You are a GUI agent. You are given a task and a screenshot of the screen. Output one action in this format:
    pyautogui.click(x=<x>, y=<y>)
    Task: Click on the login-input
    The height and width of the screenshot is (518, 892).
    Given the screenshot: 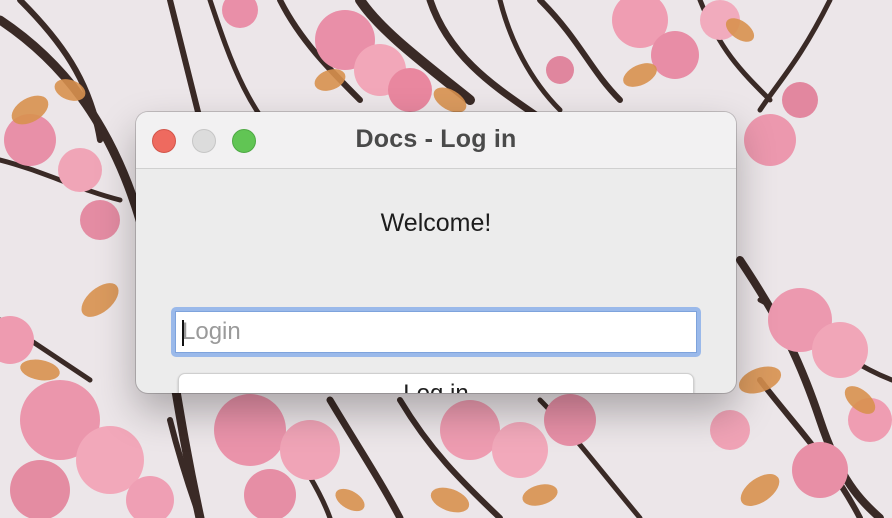 What is the action you would take?
    pyautogui.click(x=436, y=332)
    